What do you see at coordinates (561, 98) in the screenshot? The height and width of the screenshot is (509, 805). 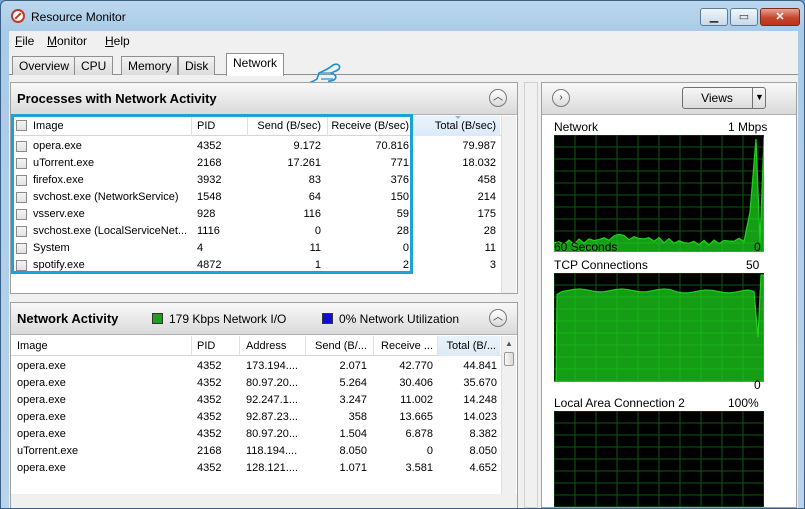 I see `chevron-right-icon: ›` at bounding box center [561, 98].